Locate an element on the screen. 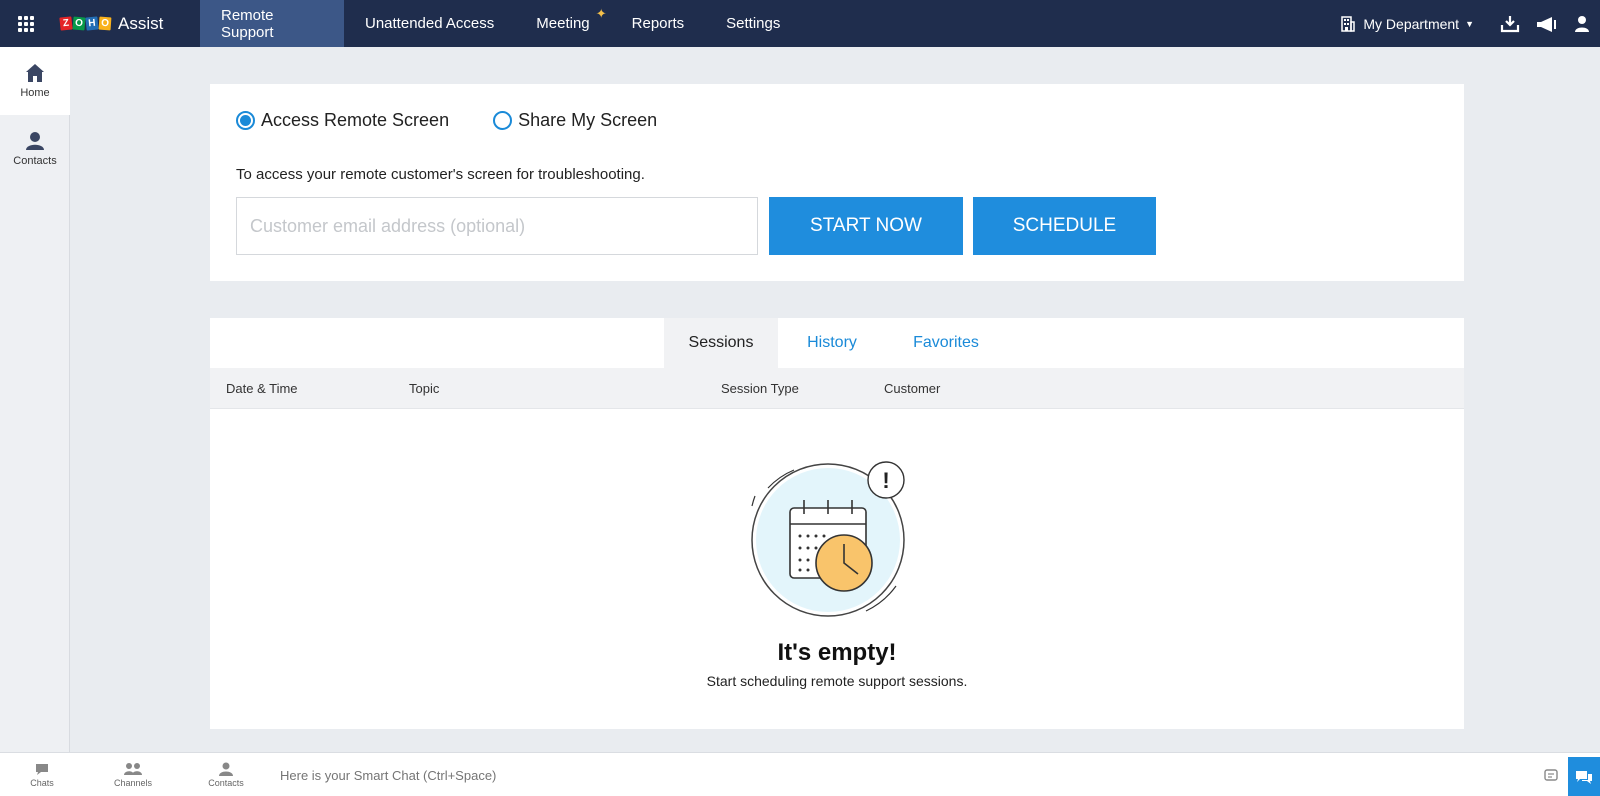 The height and width of the screenshot is (796, 1600). sidebar-item-contacts: Contacts is located at coordinates (35, 149).